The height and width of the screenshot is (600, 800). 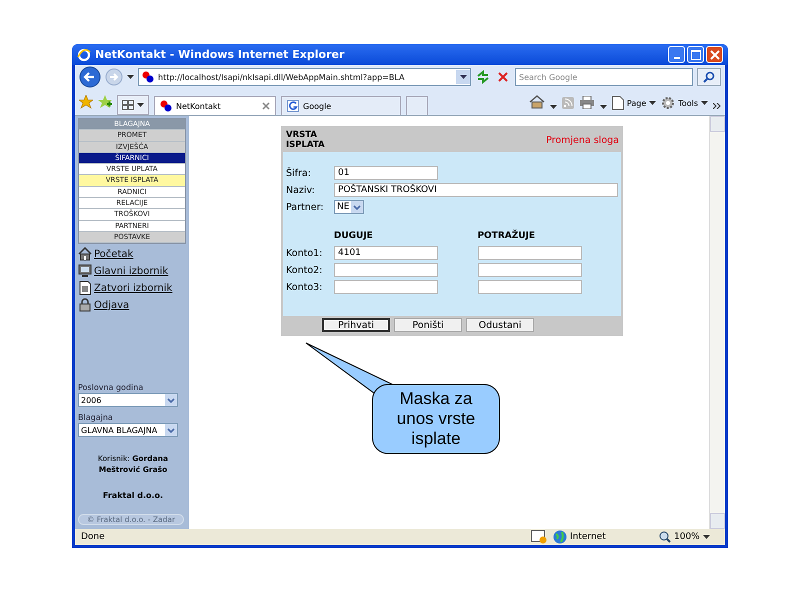 I want to click on zoom-control: 100%, so click(x=689, y=537).